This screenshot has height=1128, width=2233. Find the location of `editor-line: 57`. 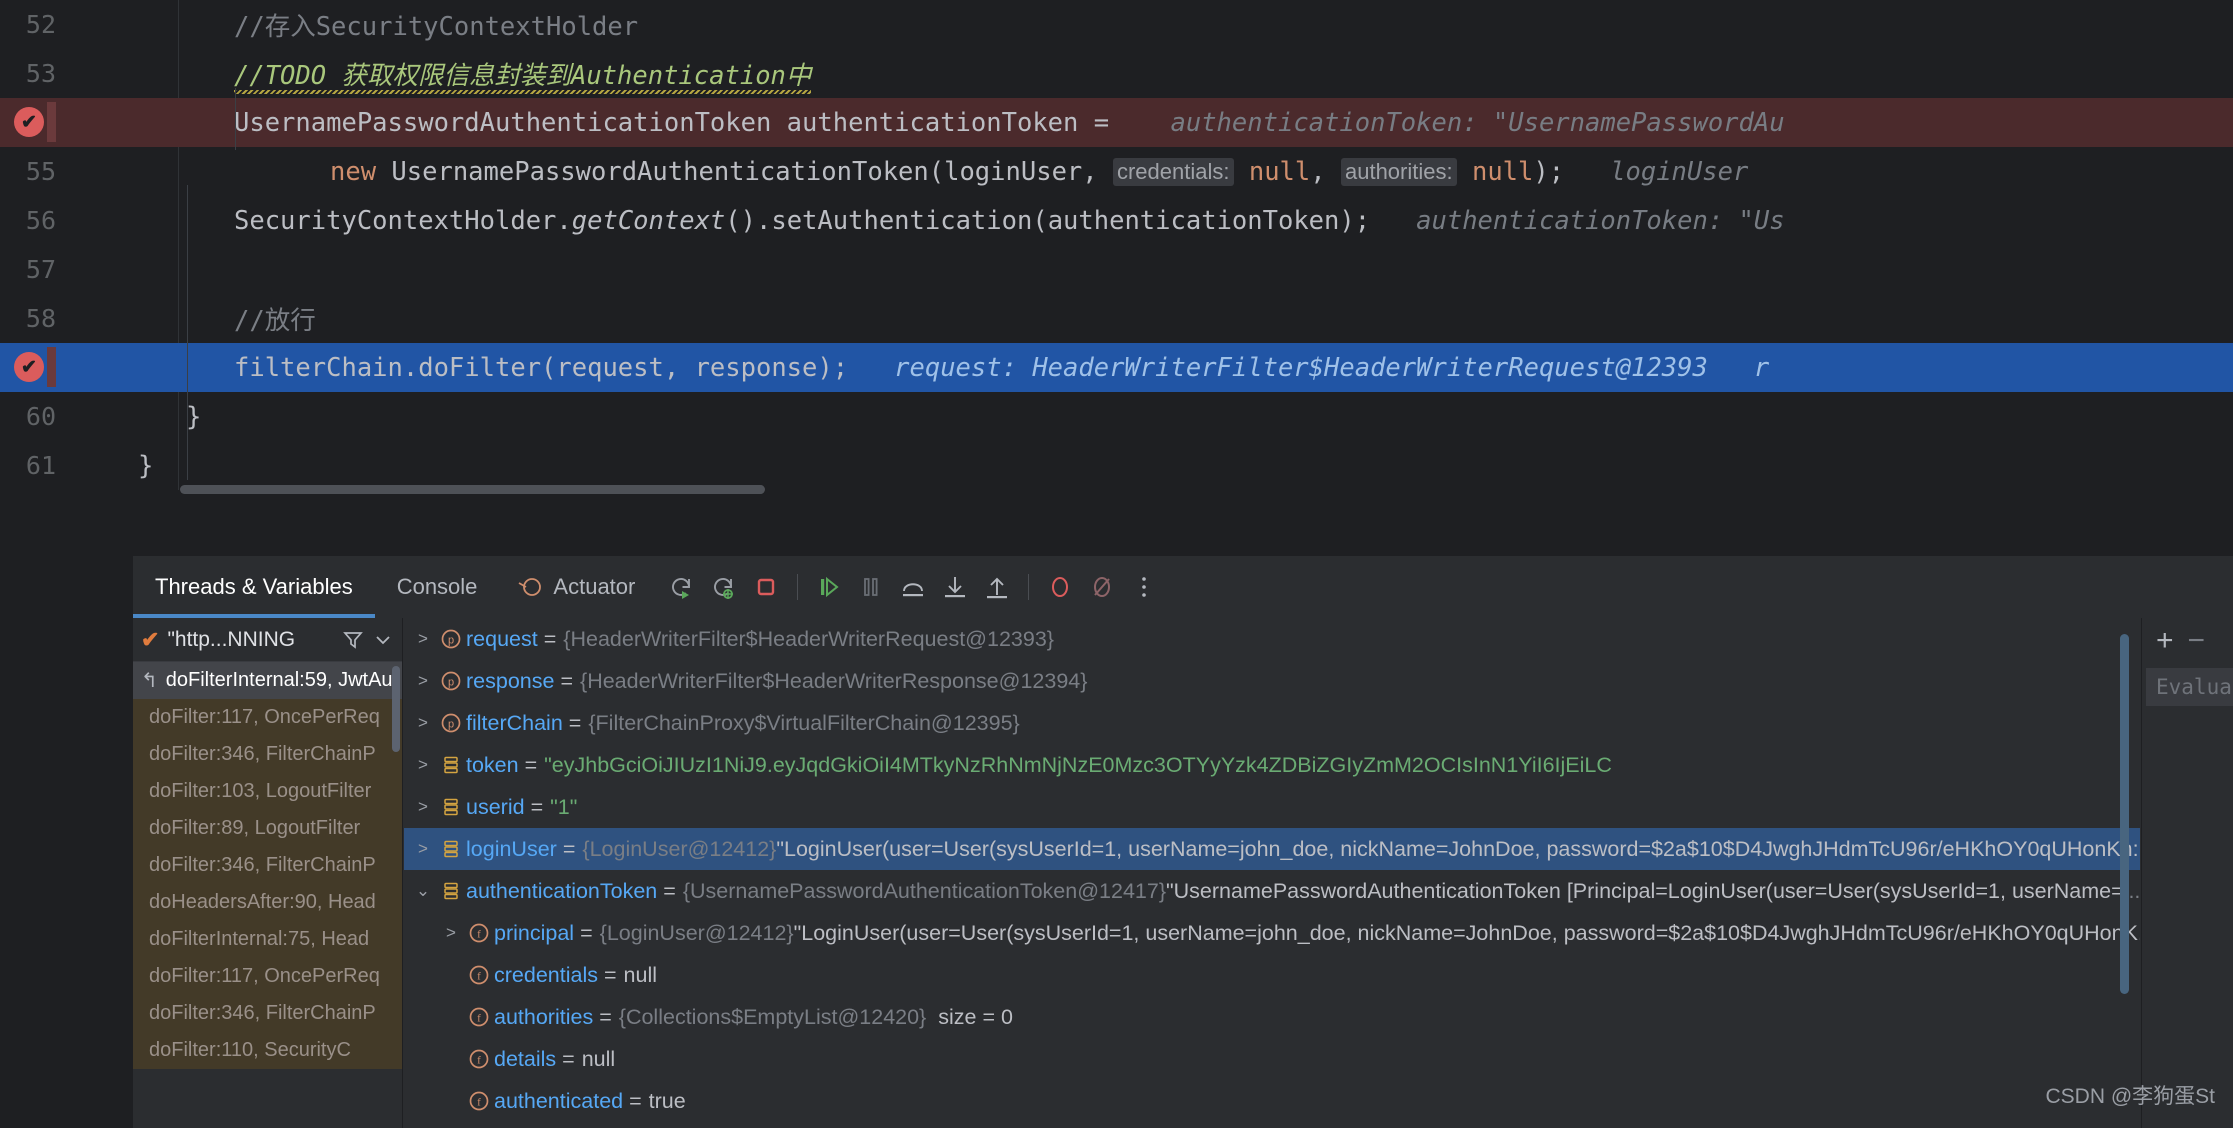

editor-line: 57 is located at coordinates (1116, 269).